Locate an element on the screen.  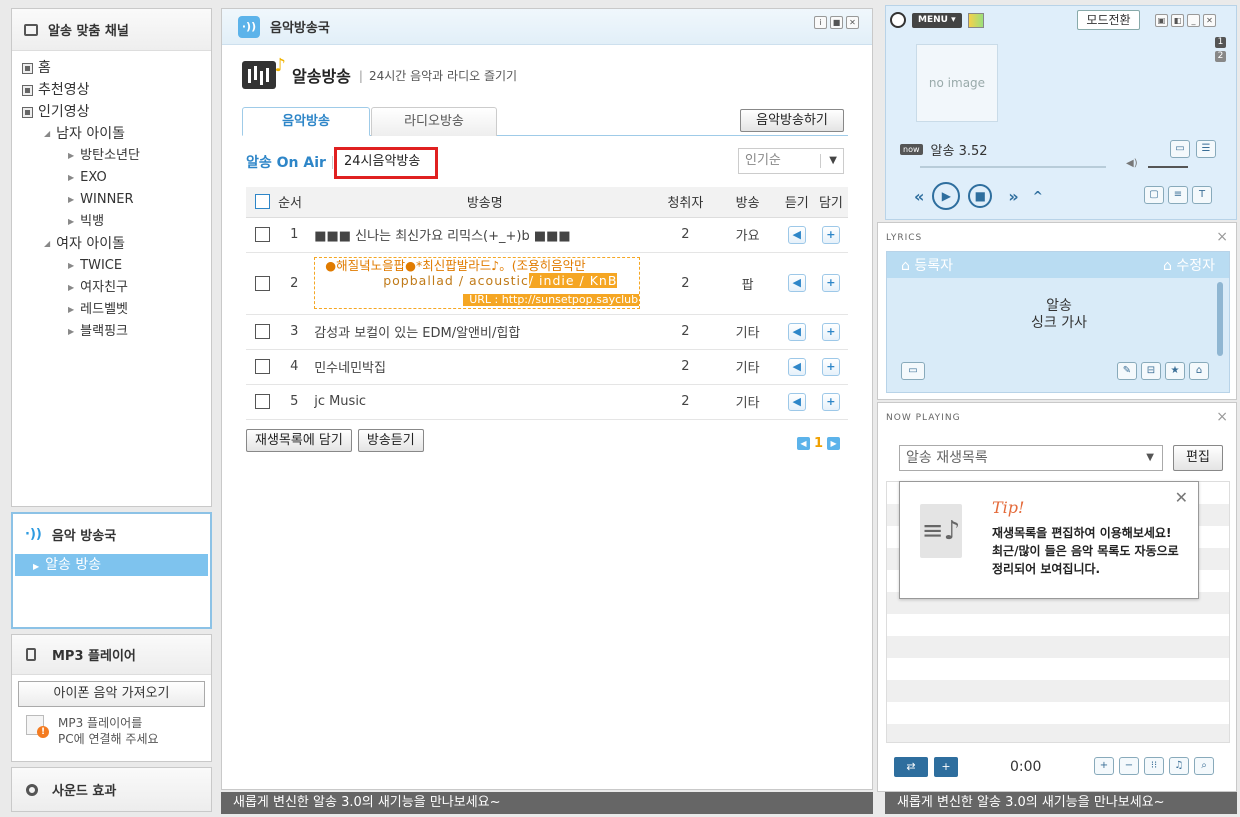
tree-label: EXO is located at coordinates (93, 177).